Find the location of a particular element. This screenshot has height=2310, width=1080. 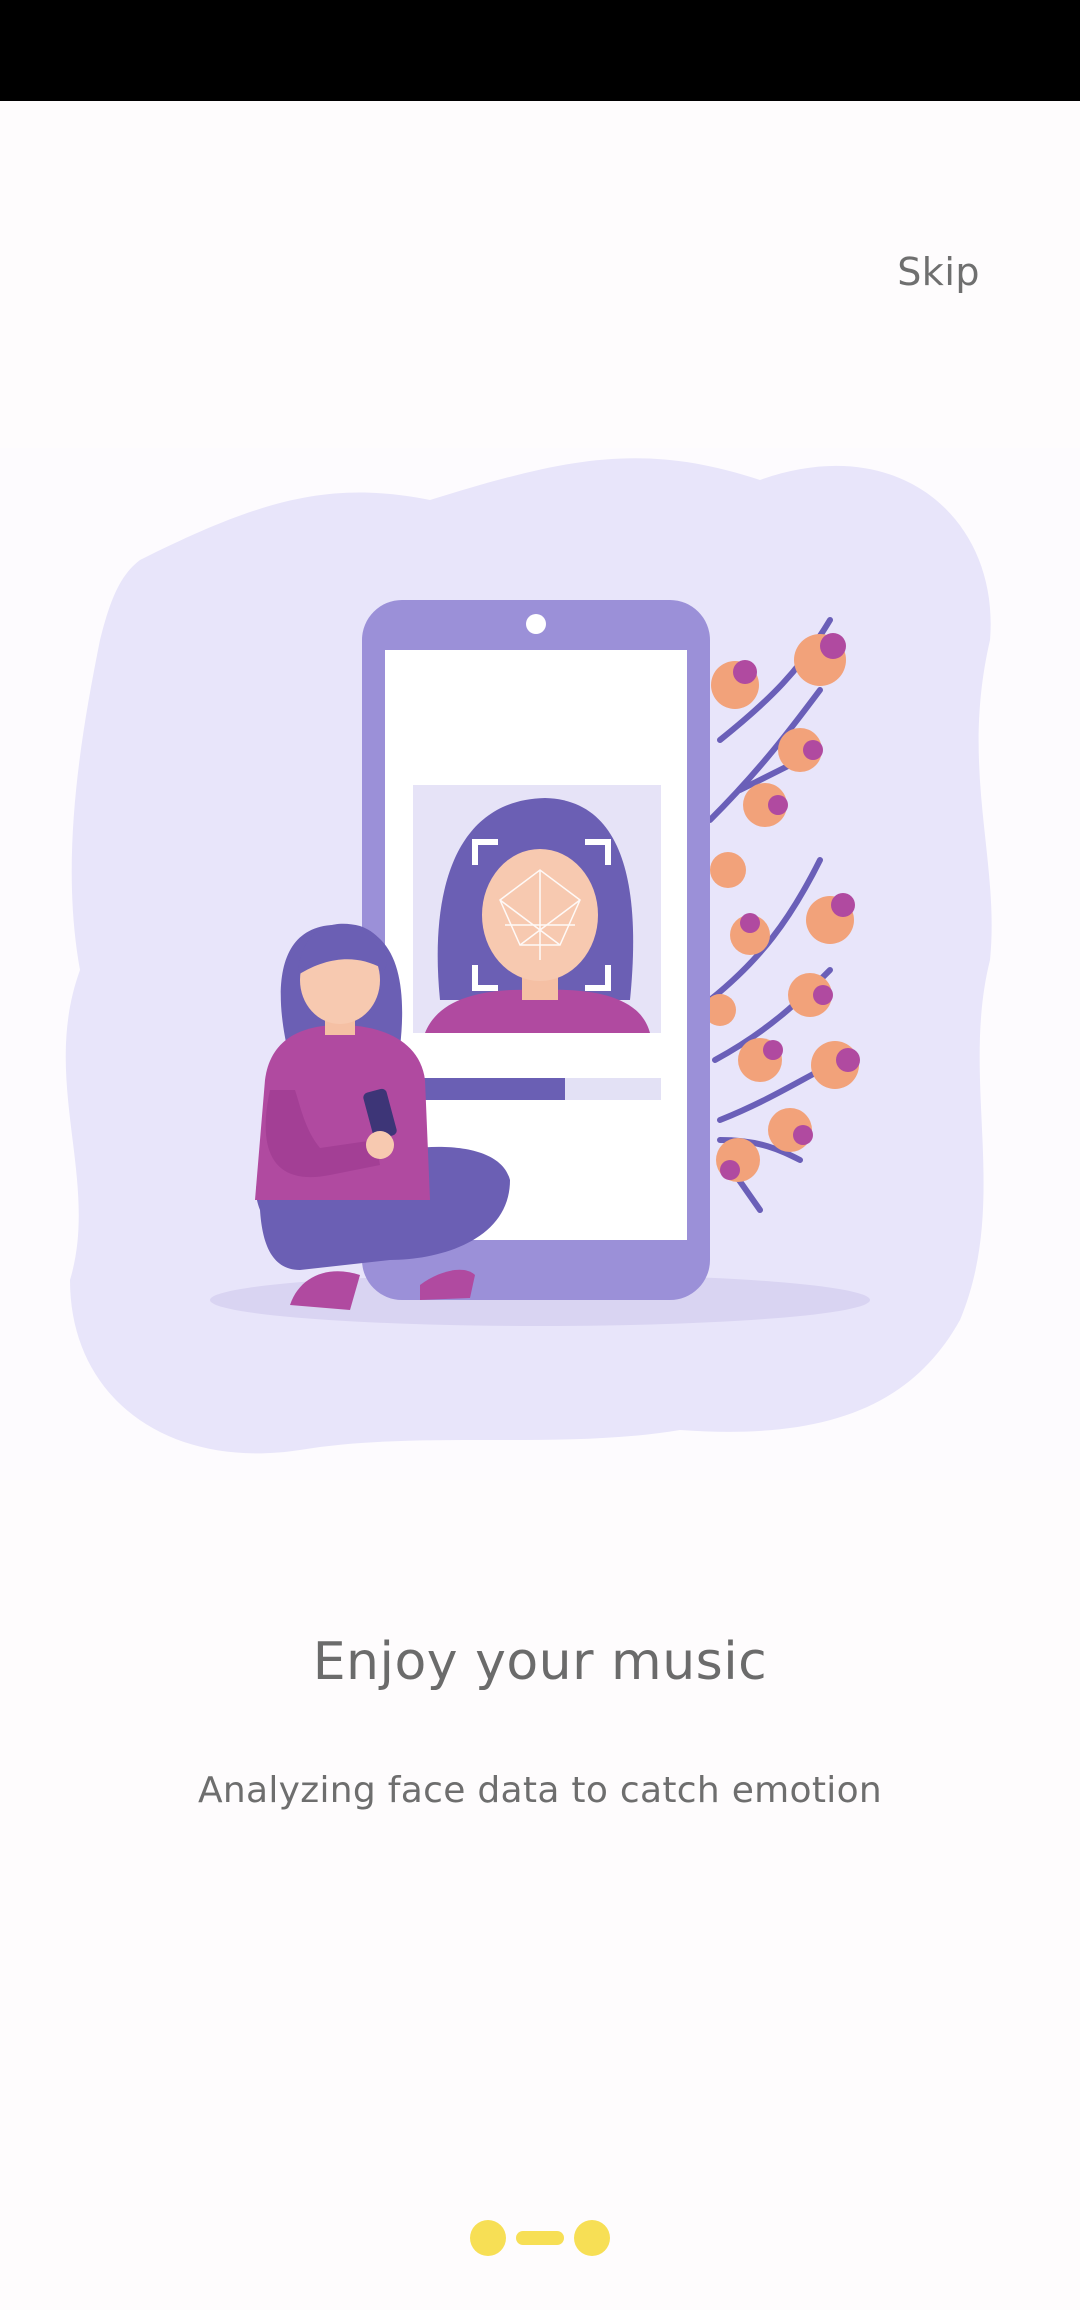

status-bar is located at coordinates (540, 50).